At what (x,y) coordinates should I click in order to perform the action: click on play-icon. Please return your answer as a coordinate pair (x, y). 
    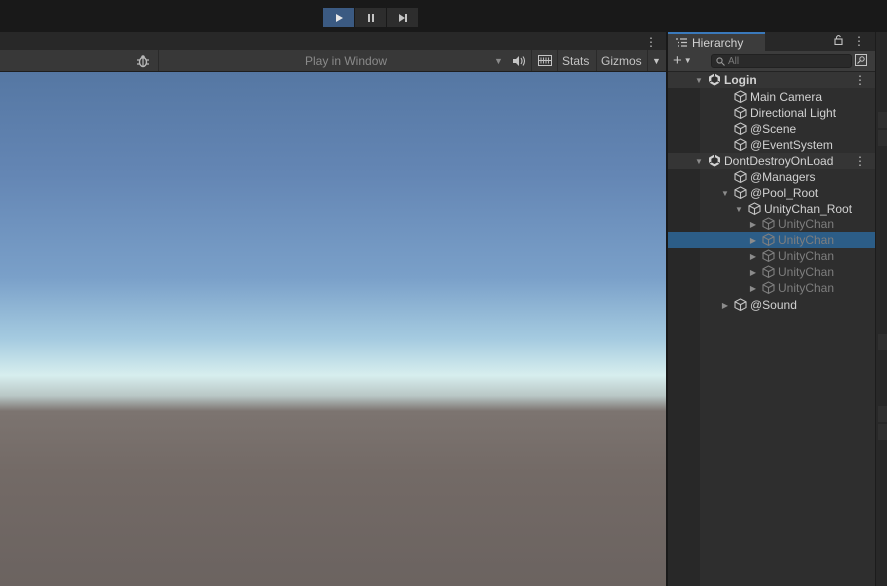
    Looking at the image, I should click on (339, 17).